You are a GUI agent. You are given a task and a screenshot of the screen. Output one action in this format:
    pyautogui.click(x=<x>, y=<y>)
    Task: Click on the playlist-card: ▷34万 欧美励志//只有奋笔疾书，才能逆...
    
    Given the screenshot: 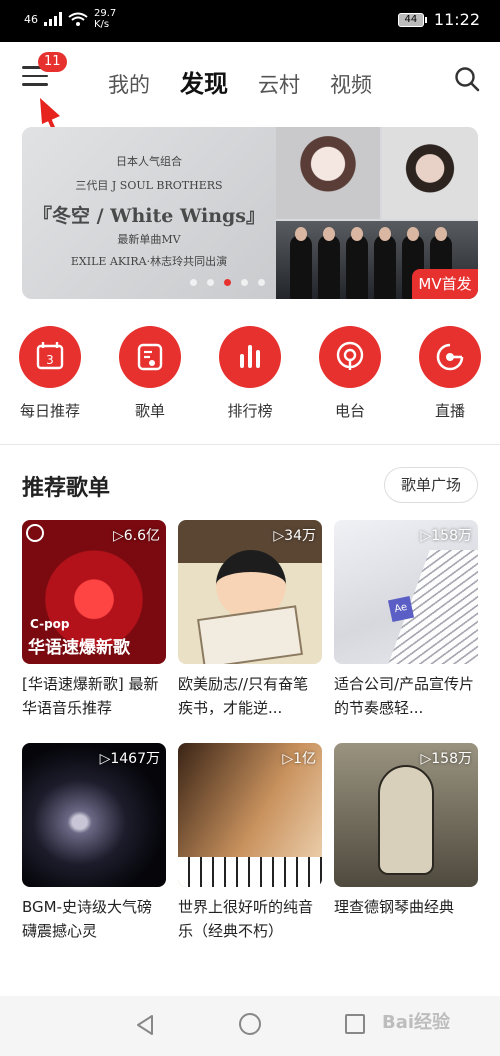 What is the action you would take?
    pyautogui.click(x=250, y=620)
    